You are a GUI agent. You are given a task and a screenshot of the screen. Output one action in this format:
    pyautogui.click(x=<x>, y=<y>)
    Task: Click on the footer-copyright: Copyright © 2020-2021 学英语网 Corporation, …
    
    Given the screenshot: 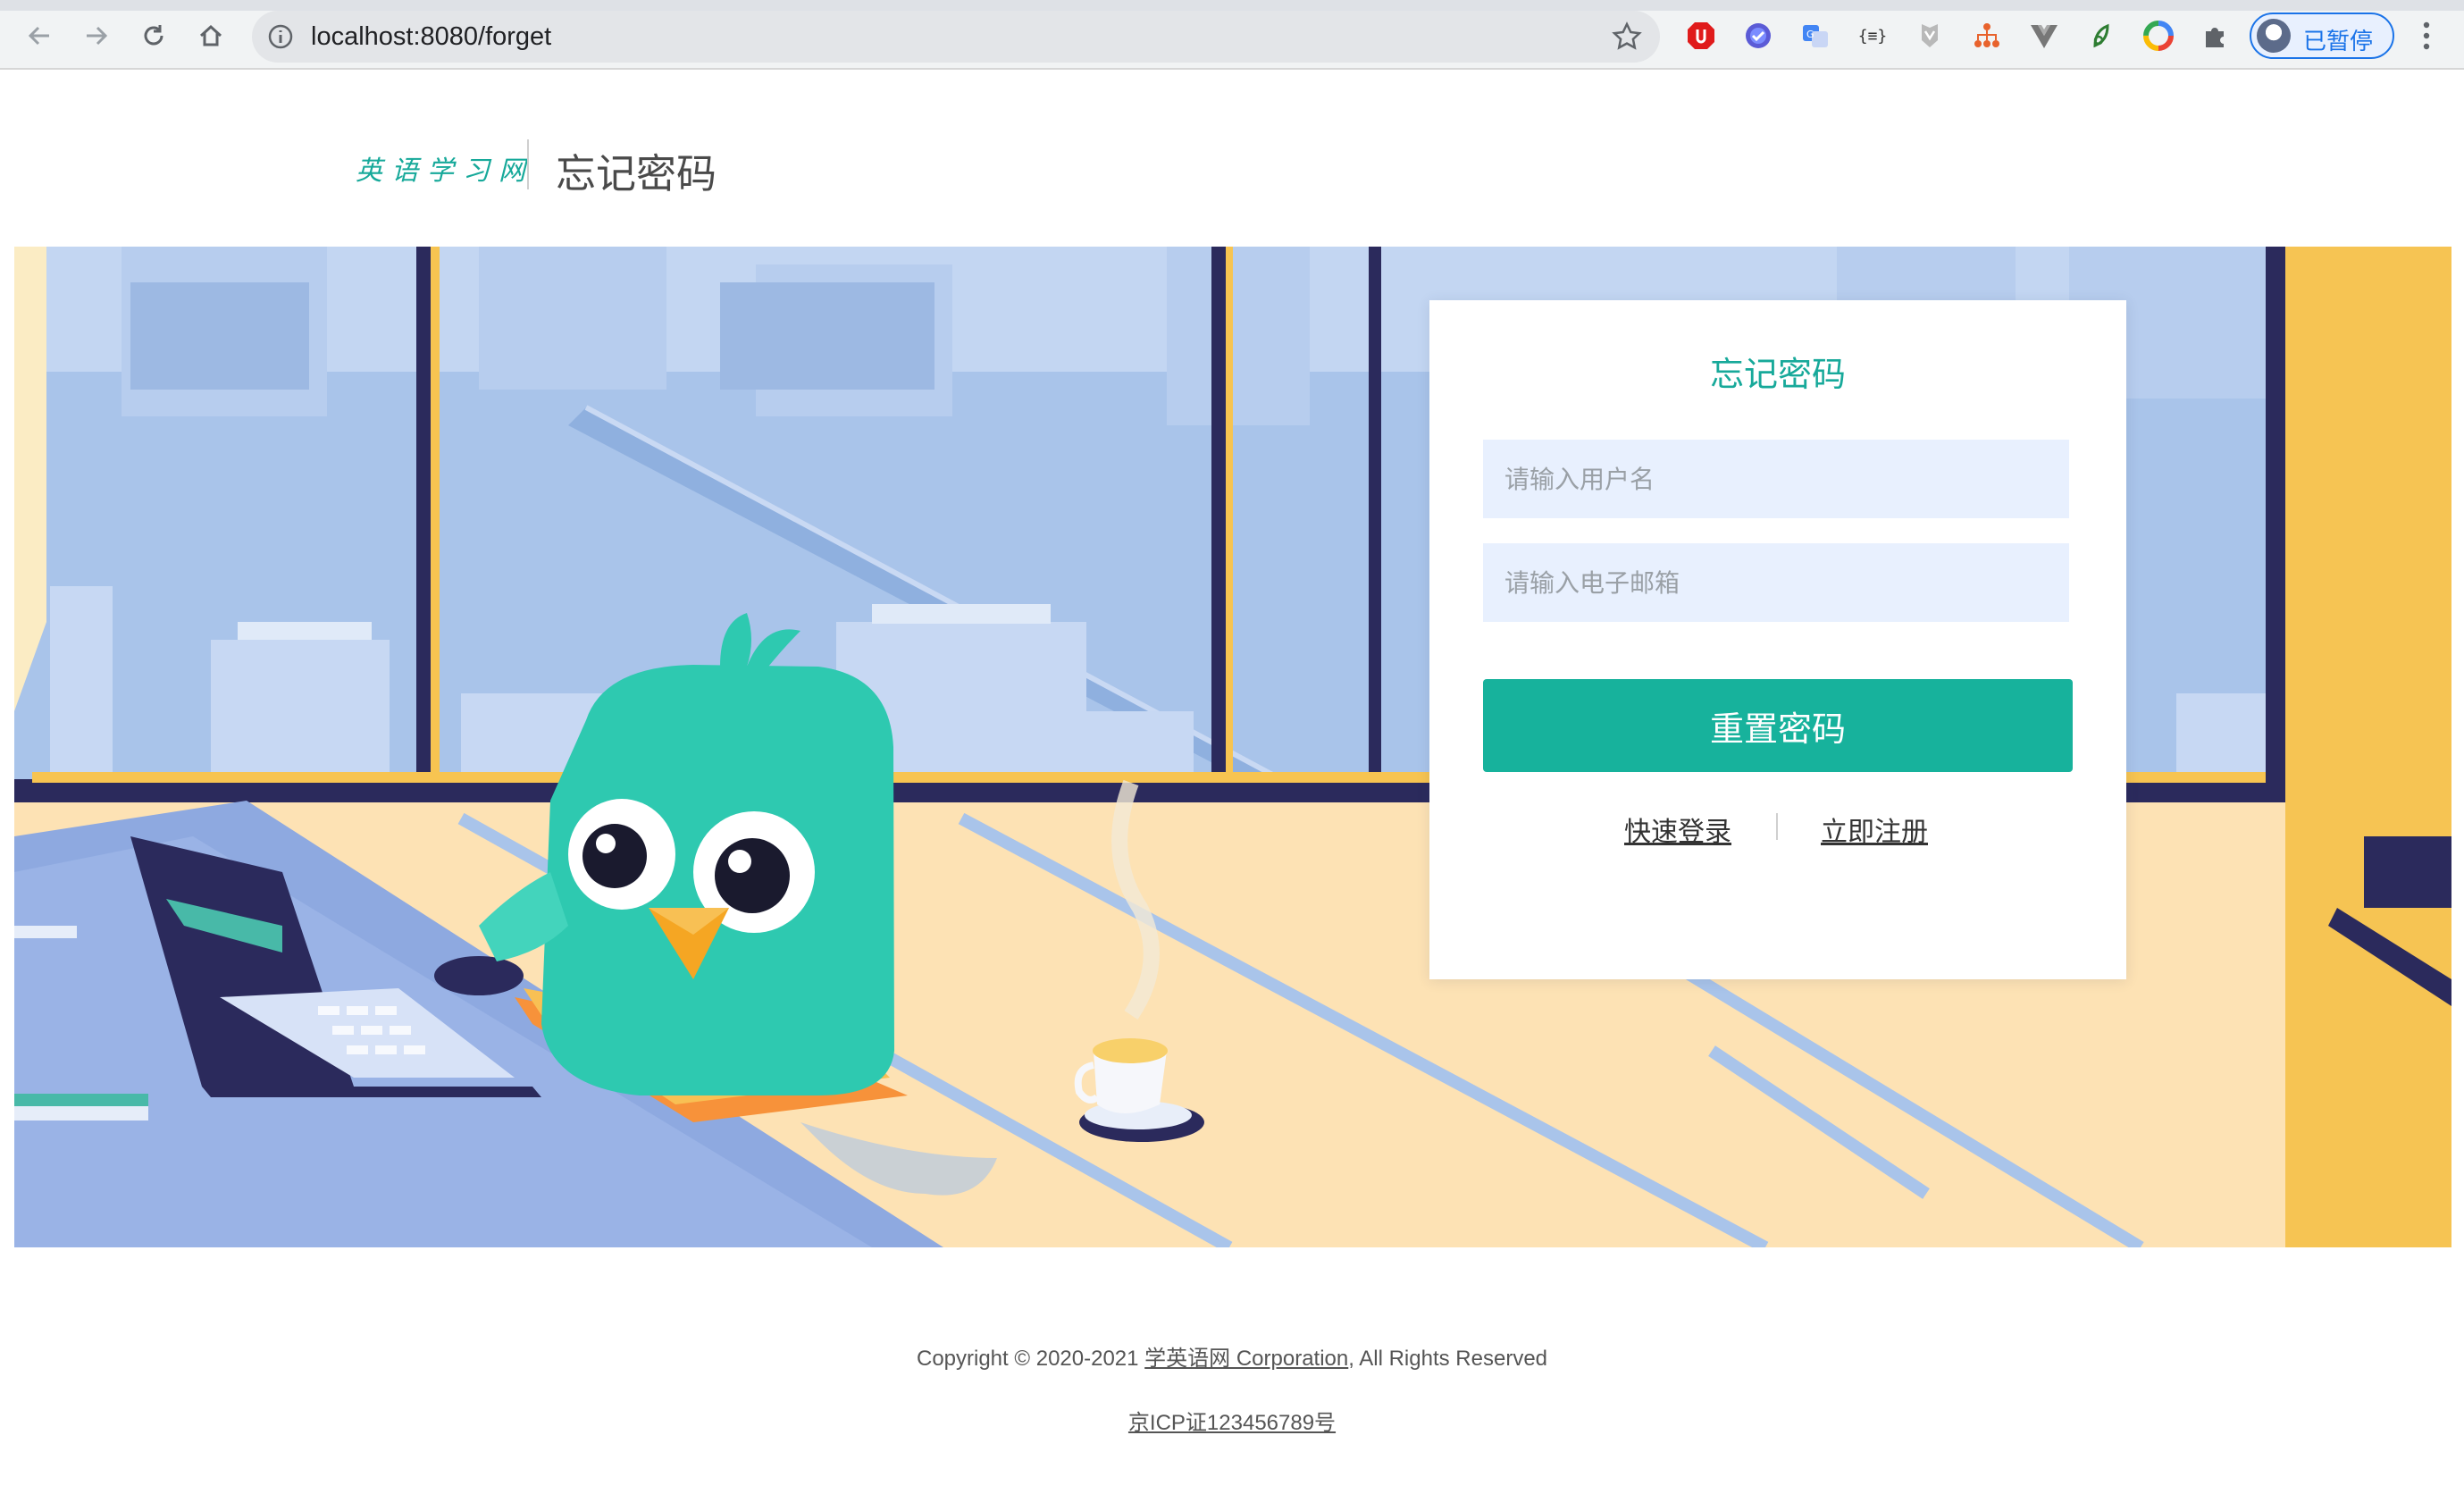 What is the action you would take?
    pyautogui.click(x=1232, y=1356)
    